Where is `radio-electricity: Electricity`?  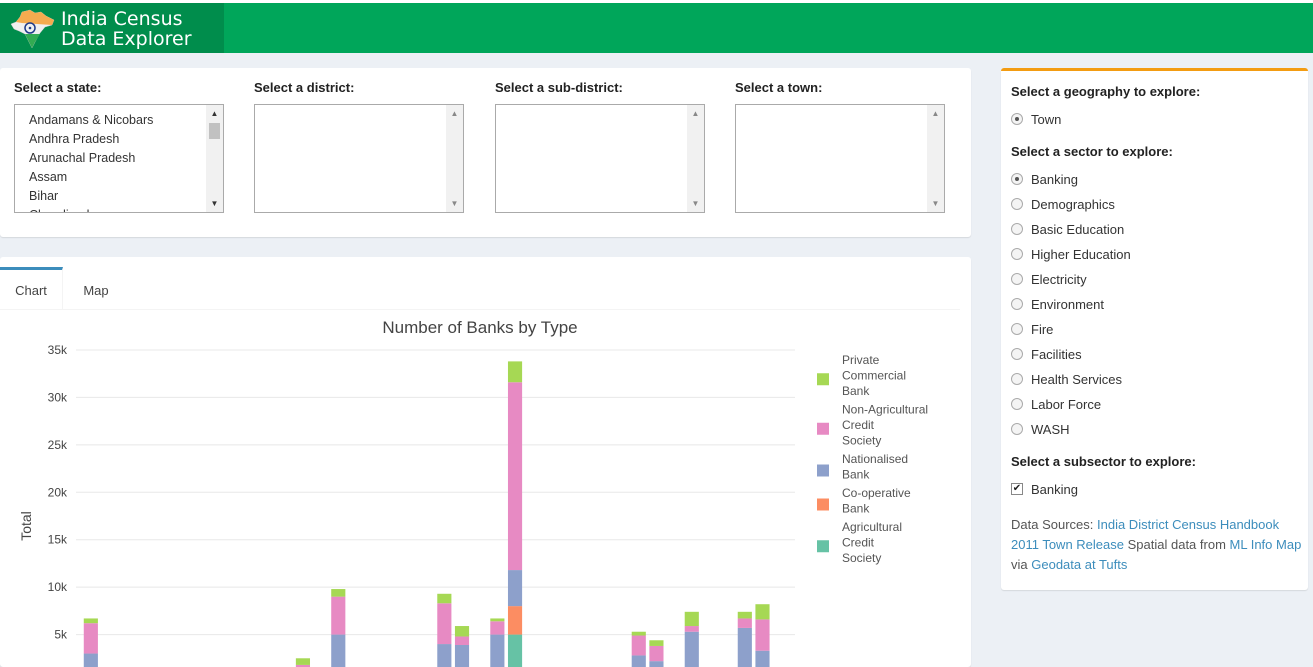 radio-electricity: Electricity is located at coordinates (1049, 279).